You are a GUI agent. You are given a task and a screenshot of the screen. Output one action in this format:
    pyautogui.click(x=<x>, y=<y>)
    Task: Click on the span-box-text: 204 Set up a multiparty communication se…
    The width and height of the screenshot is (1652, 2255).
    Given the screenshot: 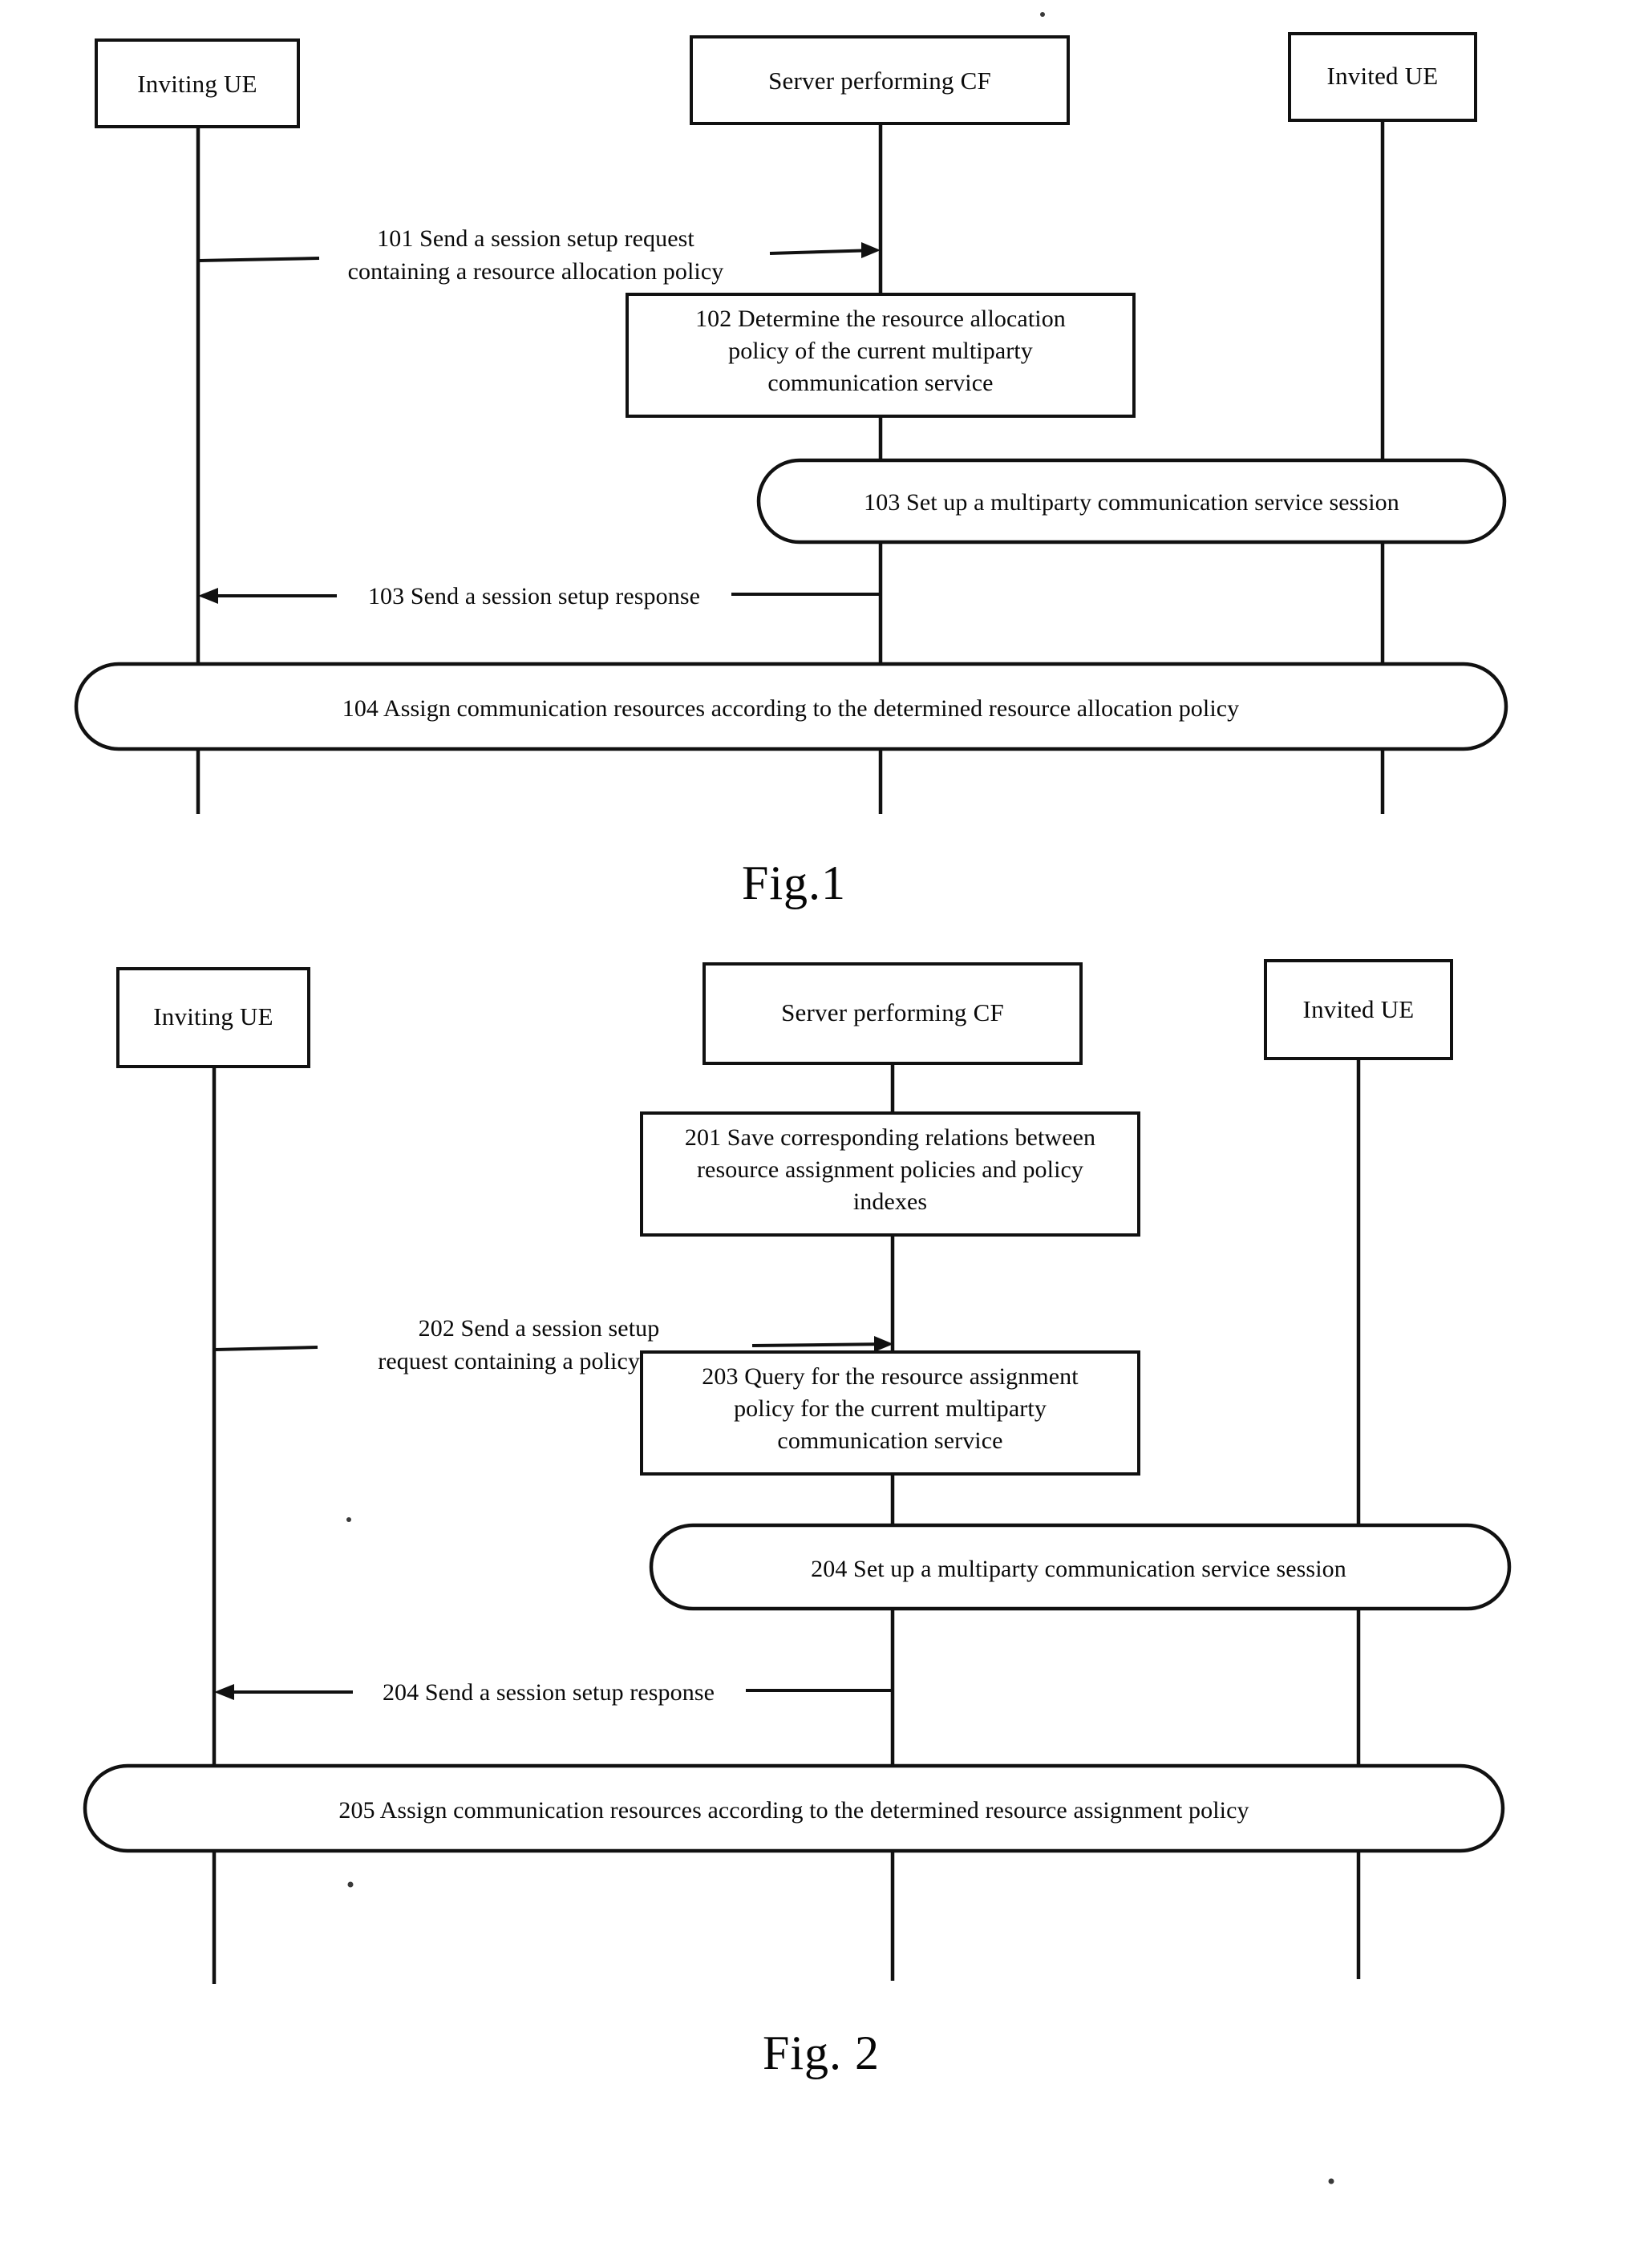 What is the action you would take?
    pyautogui.click(x=1078, y=1569)
    